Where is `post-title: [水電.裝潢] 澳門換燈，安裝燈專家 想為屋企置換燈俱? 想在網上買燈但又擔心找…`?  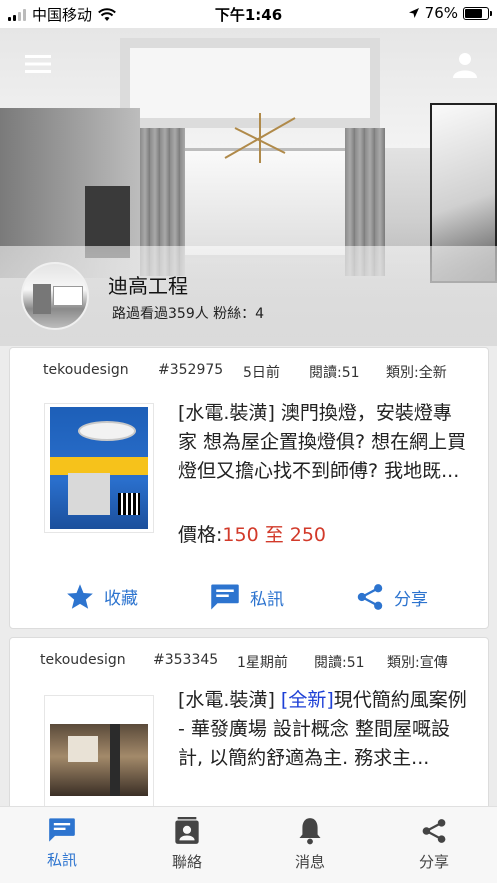
post-title: [水電.裝潢] 澳門換燈，安裝燈專家 想為屋企置換燈俱? 想在網上買燈但又擔心找… is located at coordinates (324, 442).